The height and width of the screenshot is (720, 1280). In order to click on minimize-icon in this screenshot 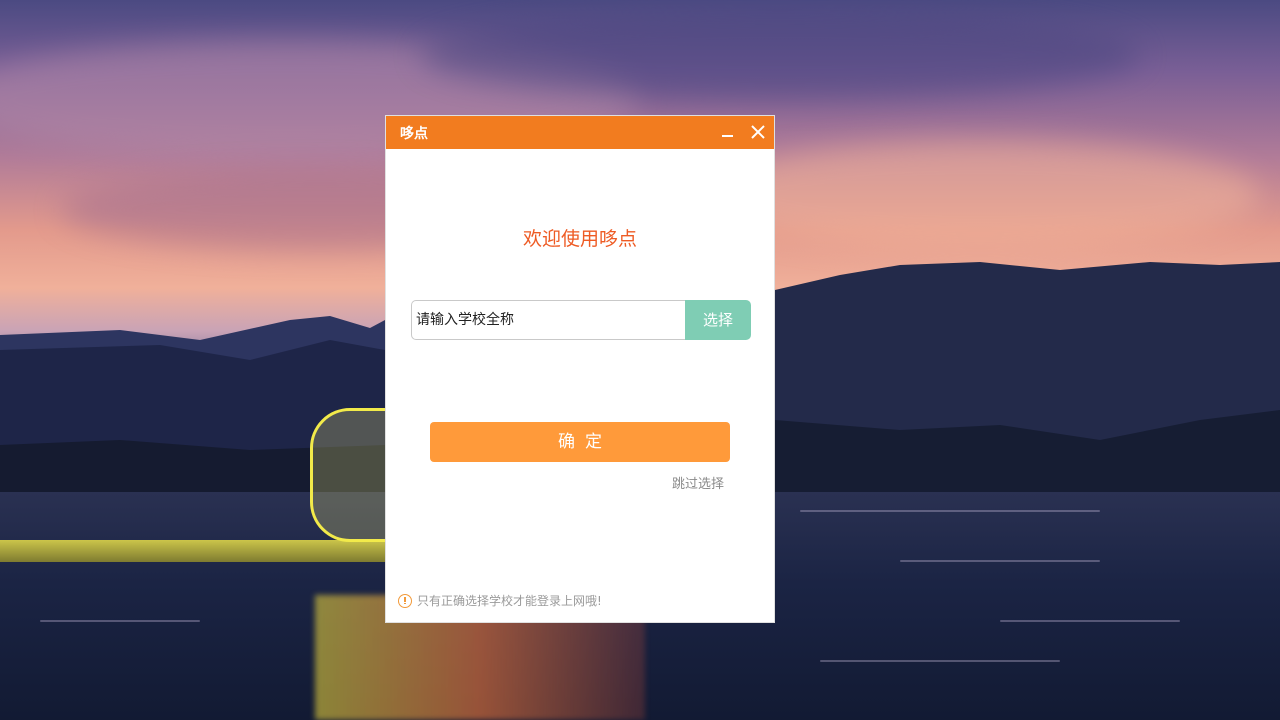, I will do `click(727, 132)`.